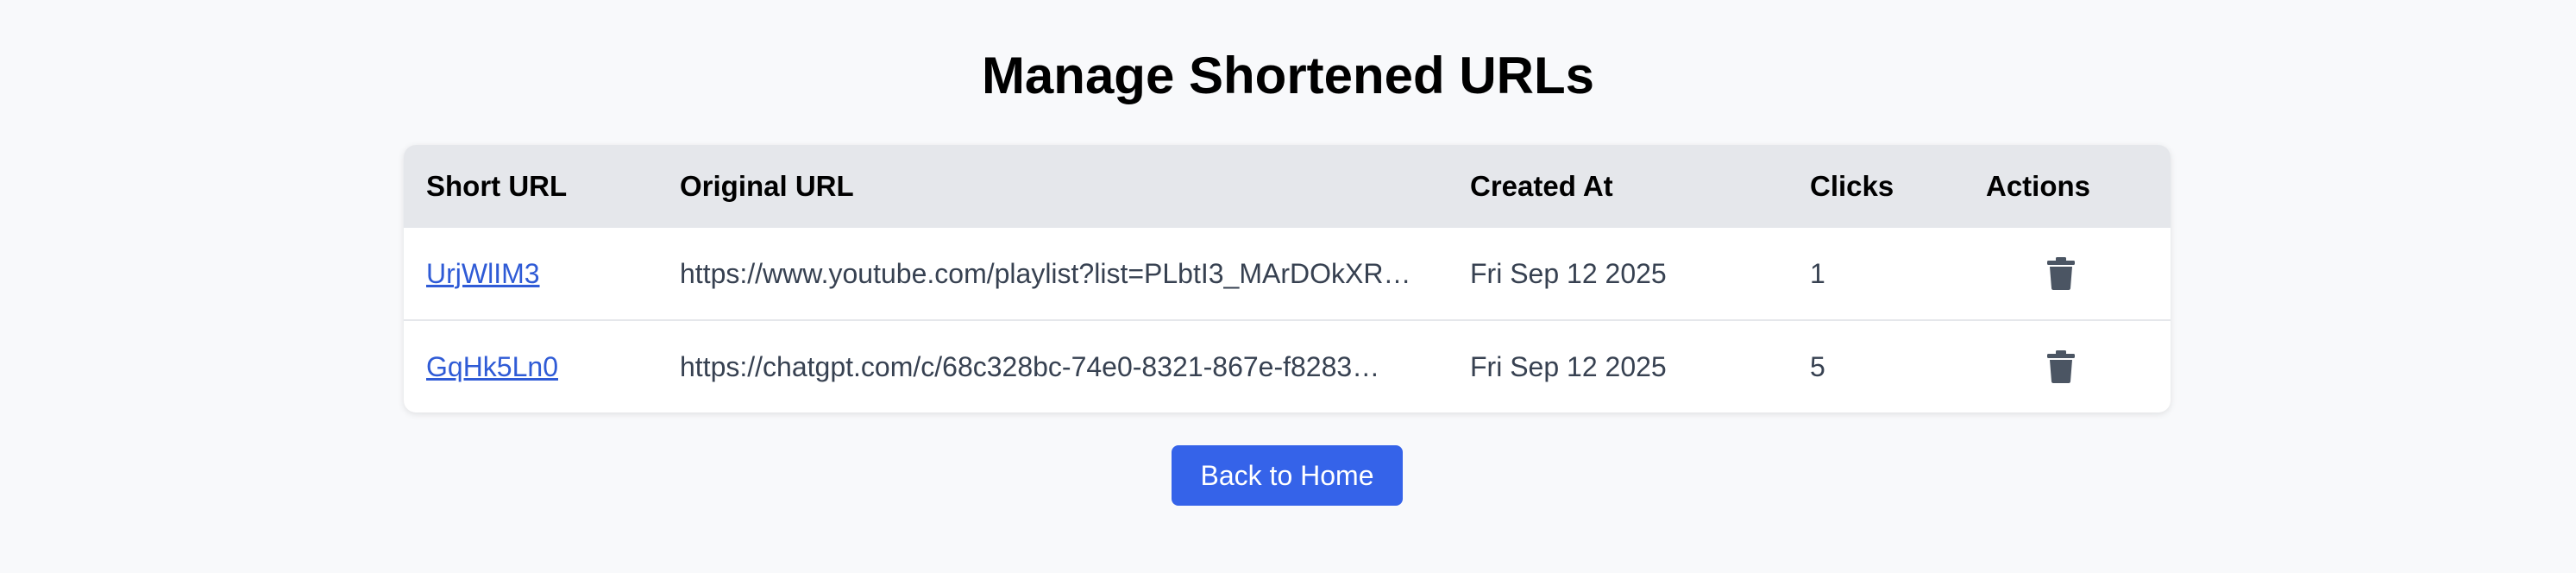 Image resolution: width=2576 pixels, height=573 pixels. I want to click on header-short-url: Short URL, so click(497, 186).